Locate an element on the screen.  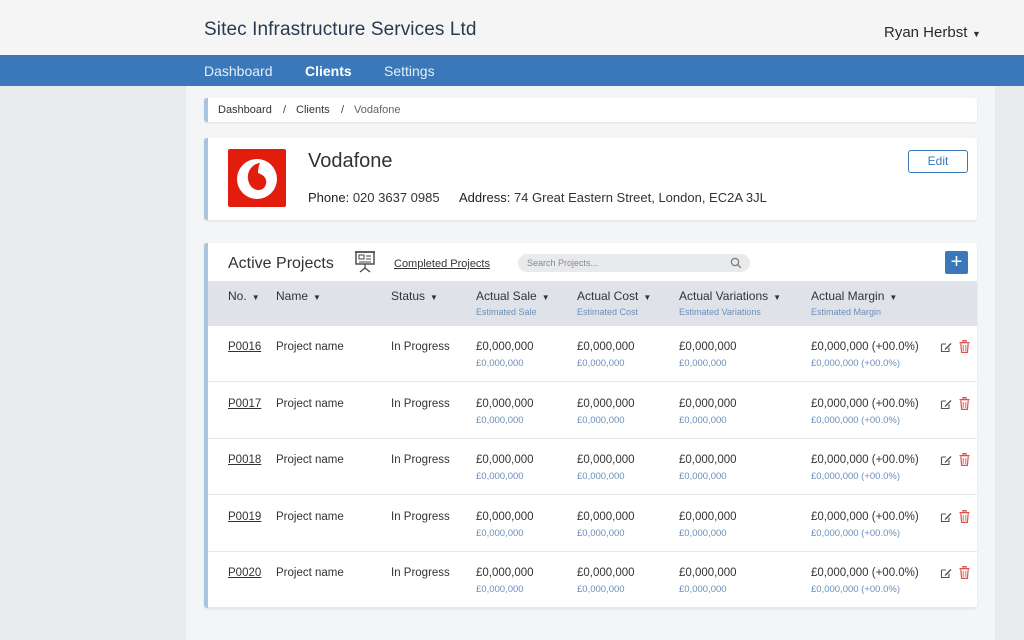
main-nav: Dashboard Clients Settings is located at coordinates (512, 70).